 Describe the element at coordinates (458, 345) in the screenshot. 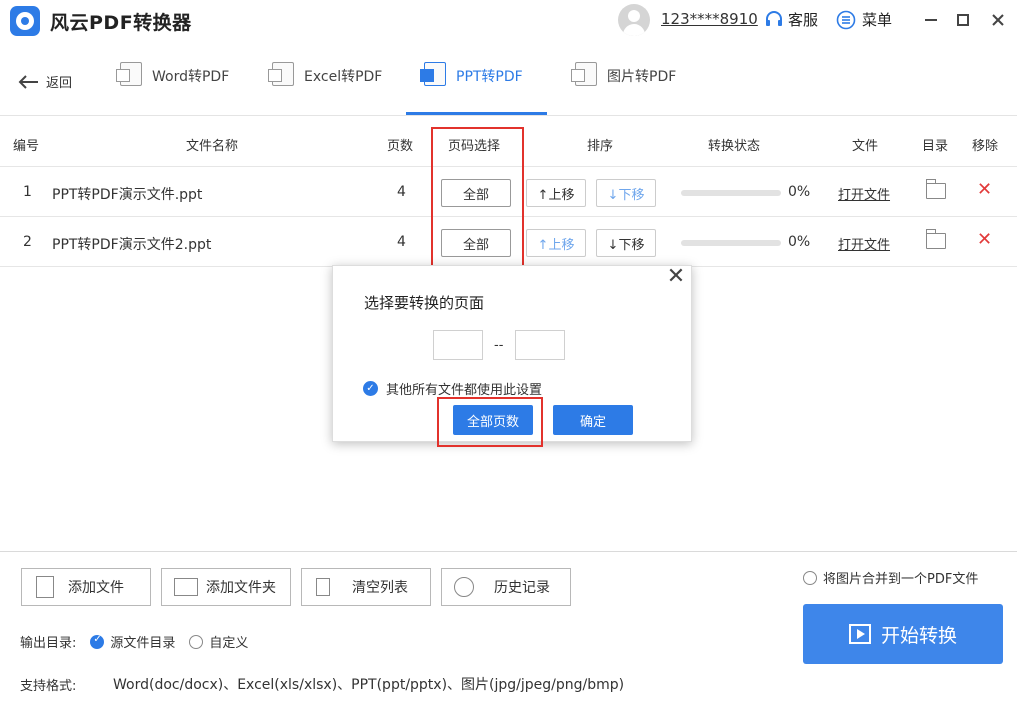

I see `page-from-input` at that location.